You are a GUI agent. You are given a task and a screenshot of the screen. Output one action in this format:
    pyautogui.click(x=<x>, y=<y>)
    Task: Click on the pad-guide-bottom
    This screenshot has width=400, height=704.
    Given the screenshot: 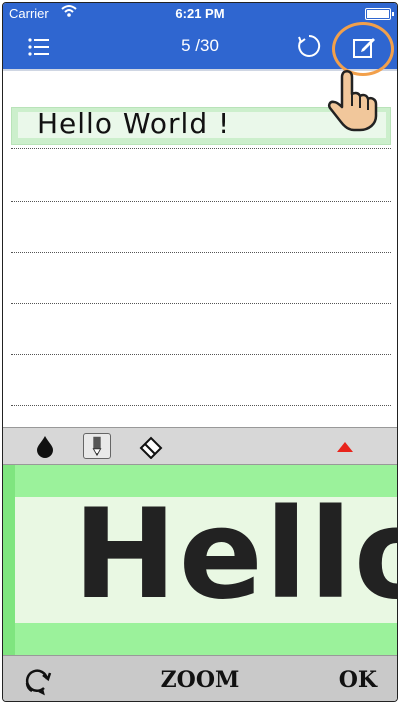 What is the action you would take?
    pyautogui.click(x=200, y=639)
    